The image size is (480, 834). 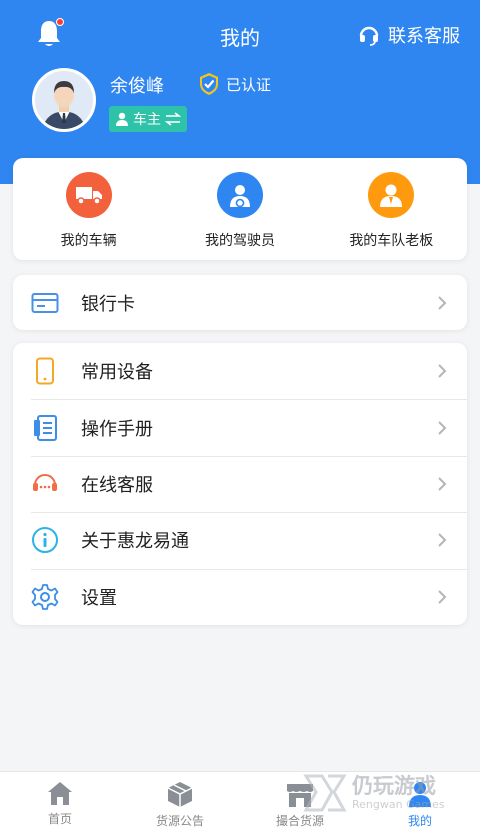 I want to click on role-switch-badge: 车主, so click(x=148, y=119).